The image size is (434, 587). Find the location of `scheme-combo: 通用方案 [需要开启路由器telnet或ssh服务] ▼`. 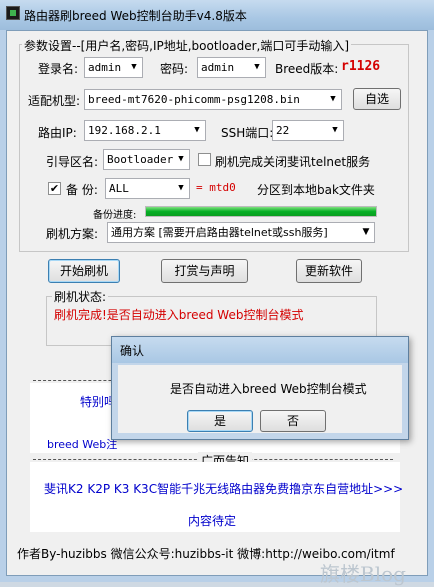

scheme-combo: 通用方案 [需要开启路由器telnet或ssh服务] ▼ is located at coordinates (241, 232).